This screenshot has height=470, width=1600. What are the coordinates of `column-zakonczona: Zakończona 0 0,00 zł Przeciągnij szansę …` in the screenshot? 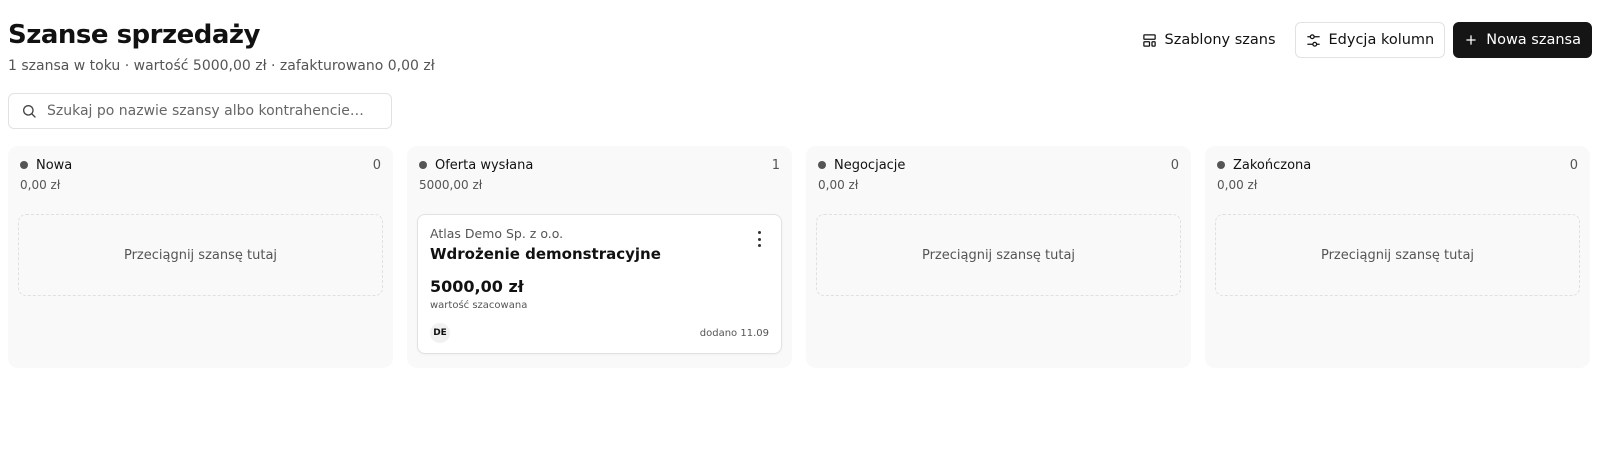 It's located at (1397, 257).